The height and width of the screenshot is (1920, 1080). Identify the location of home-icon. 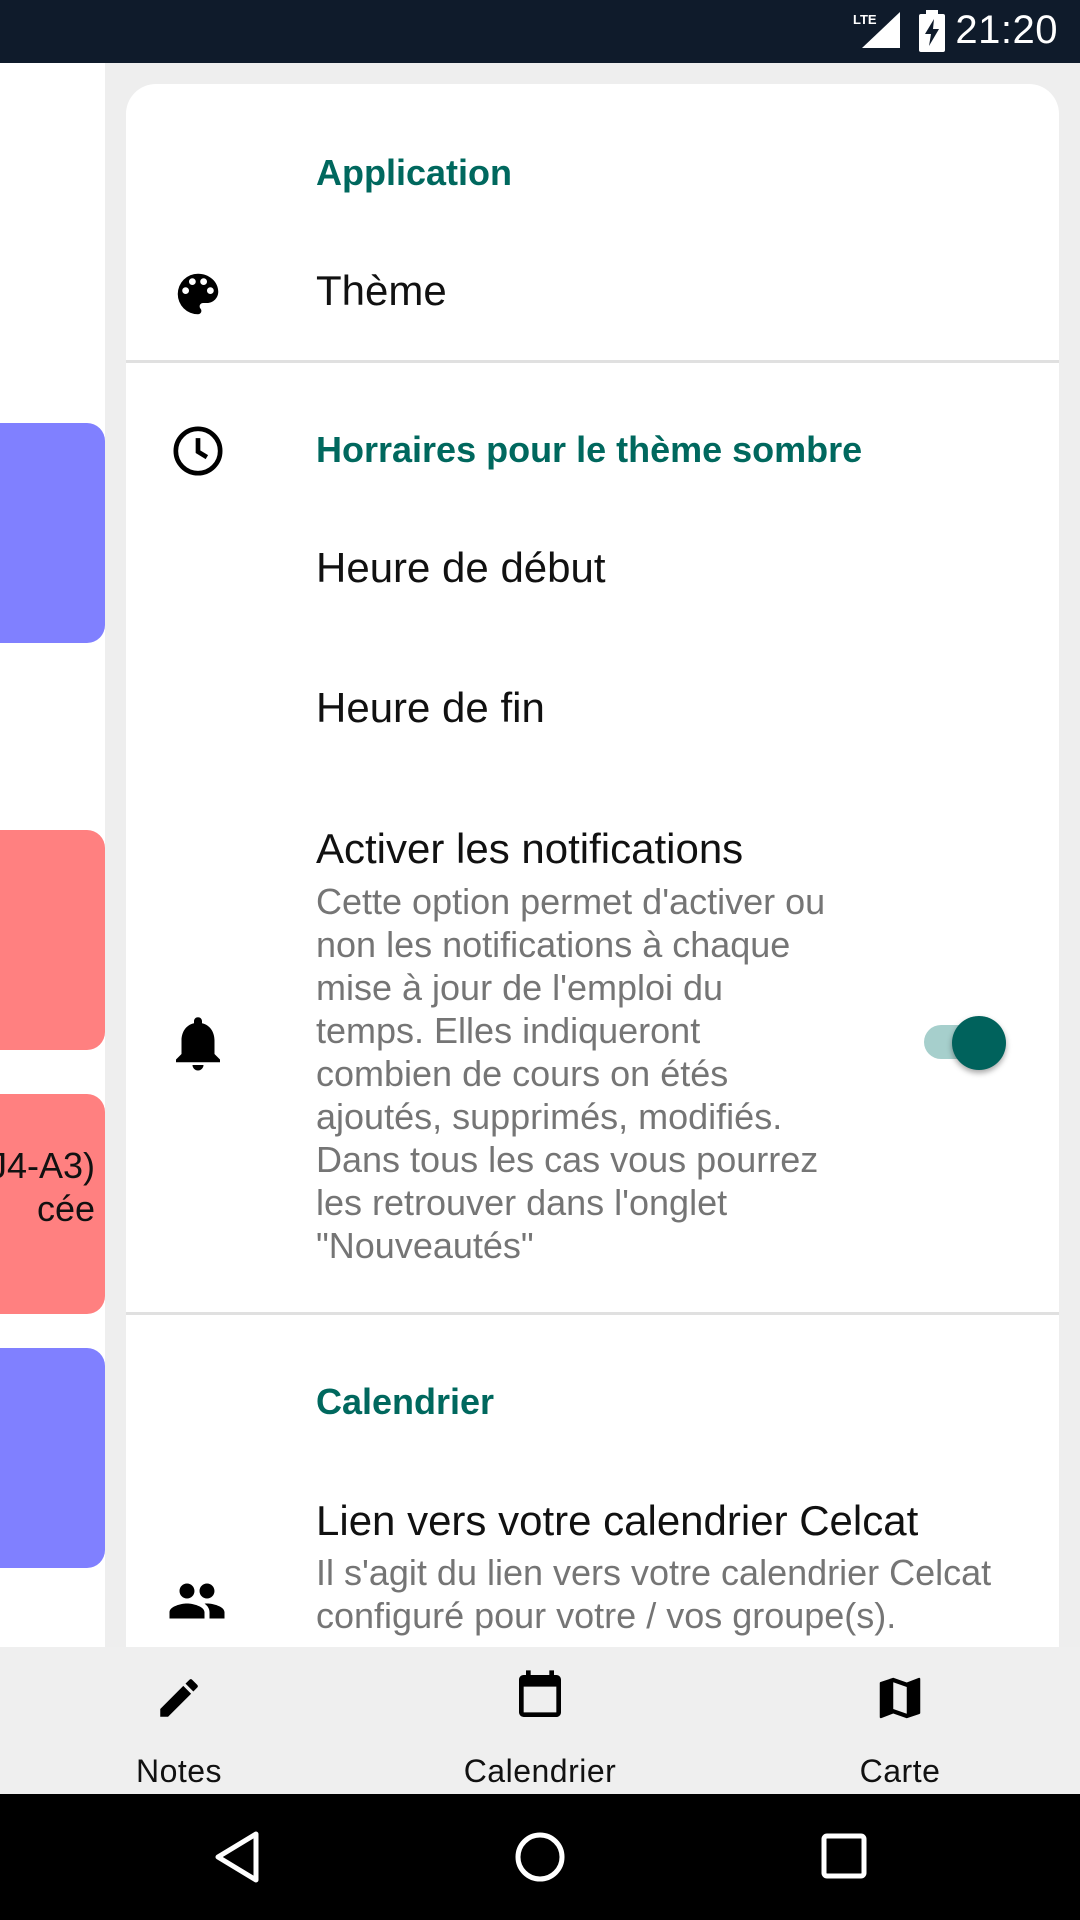
(540, 1857).